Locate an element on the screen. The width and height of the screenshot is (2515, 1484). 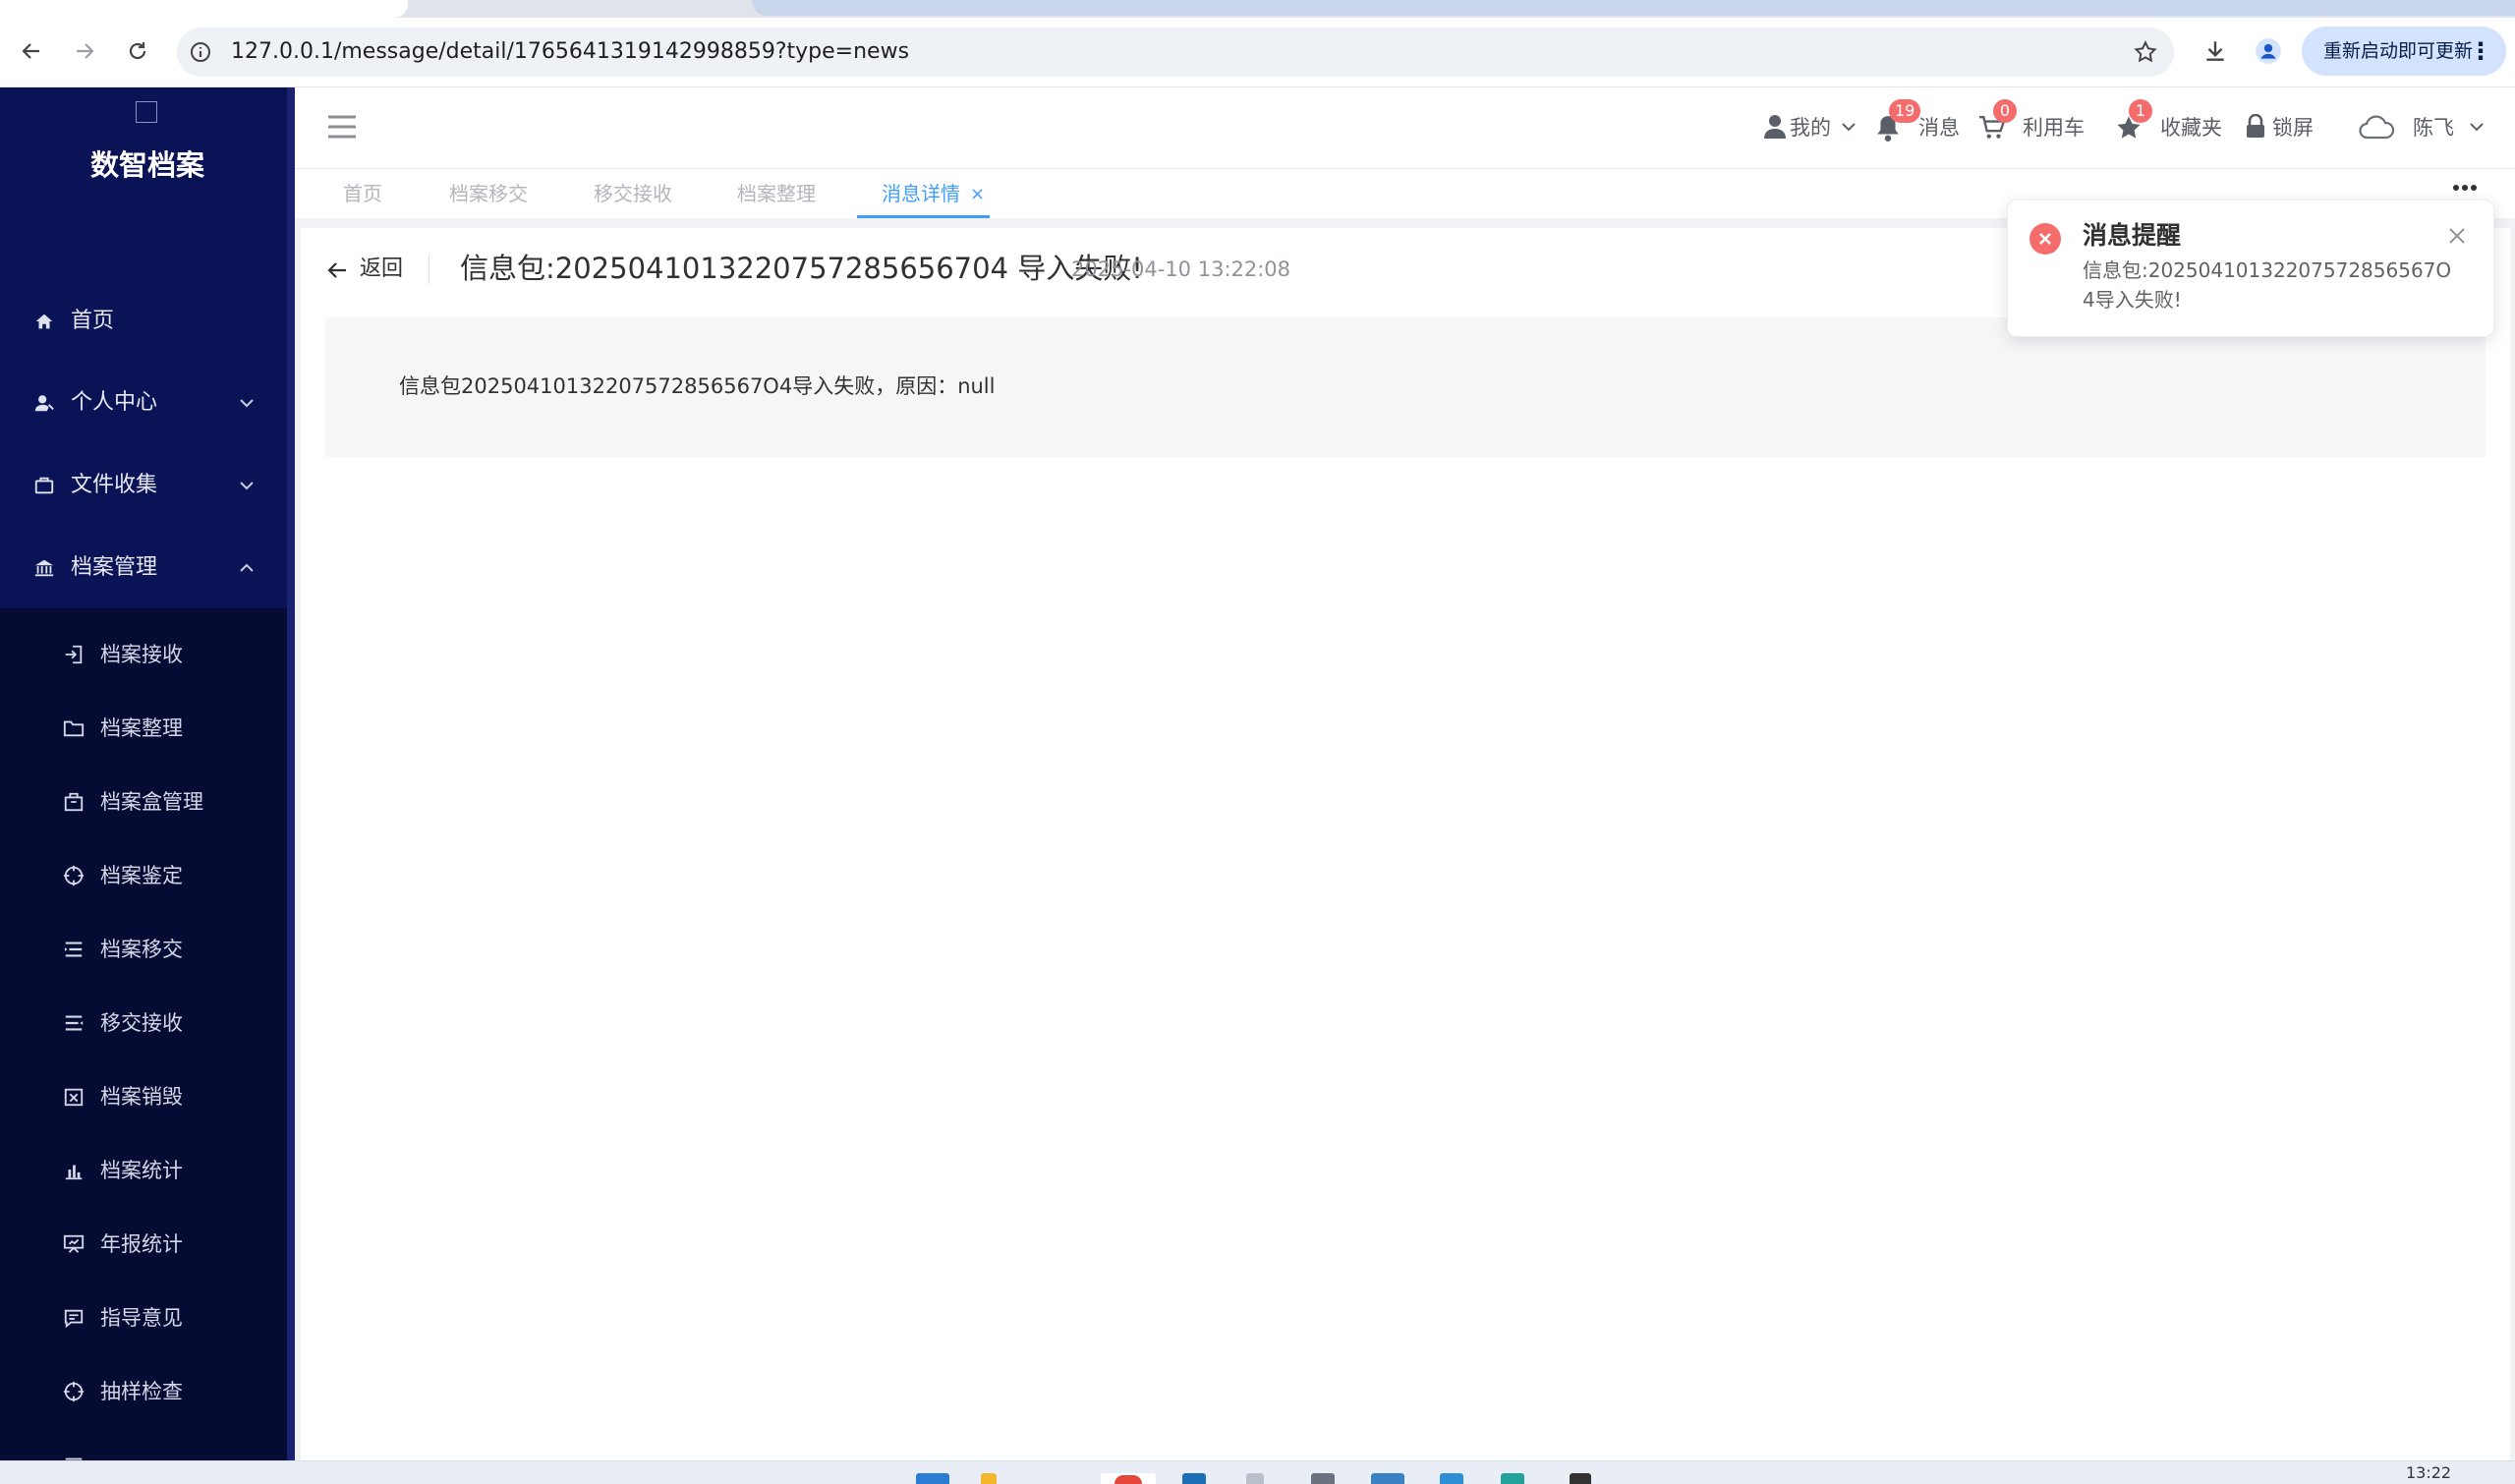
sidebar-subitem-archive-appraisal: 档案鉴定 is located at coordinates (143, 875).